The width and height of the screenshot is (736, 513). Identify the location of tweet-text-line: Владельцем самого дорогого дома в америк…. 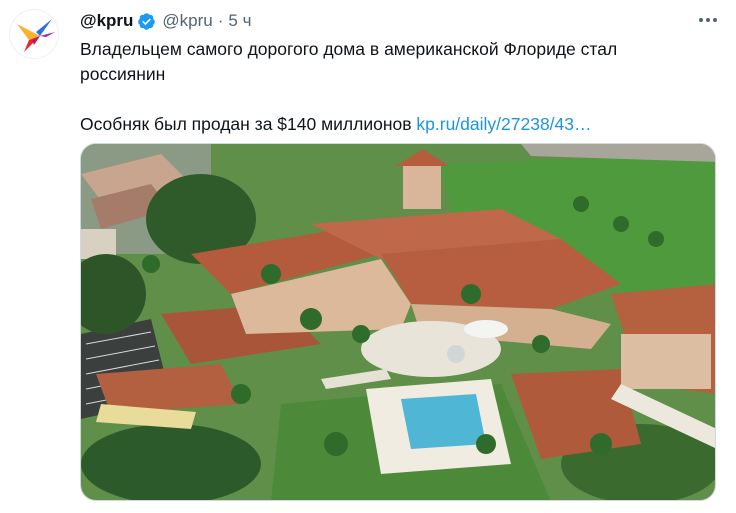
(349, 49).